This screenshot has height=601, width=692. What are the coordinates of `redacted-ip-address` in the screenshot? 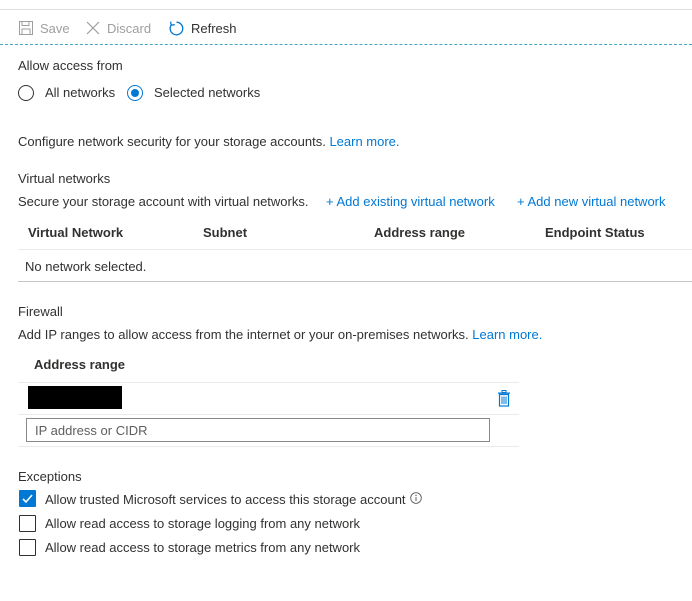 It's located at (75, 397).